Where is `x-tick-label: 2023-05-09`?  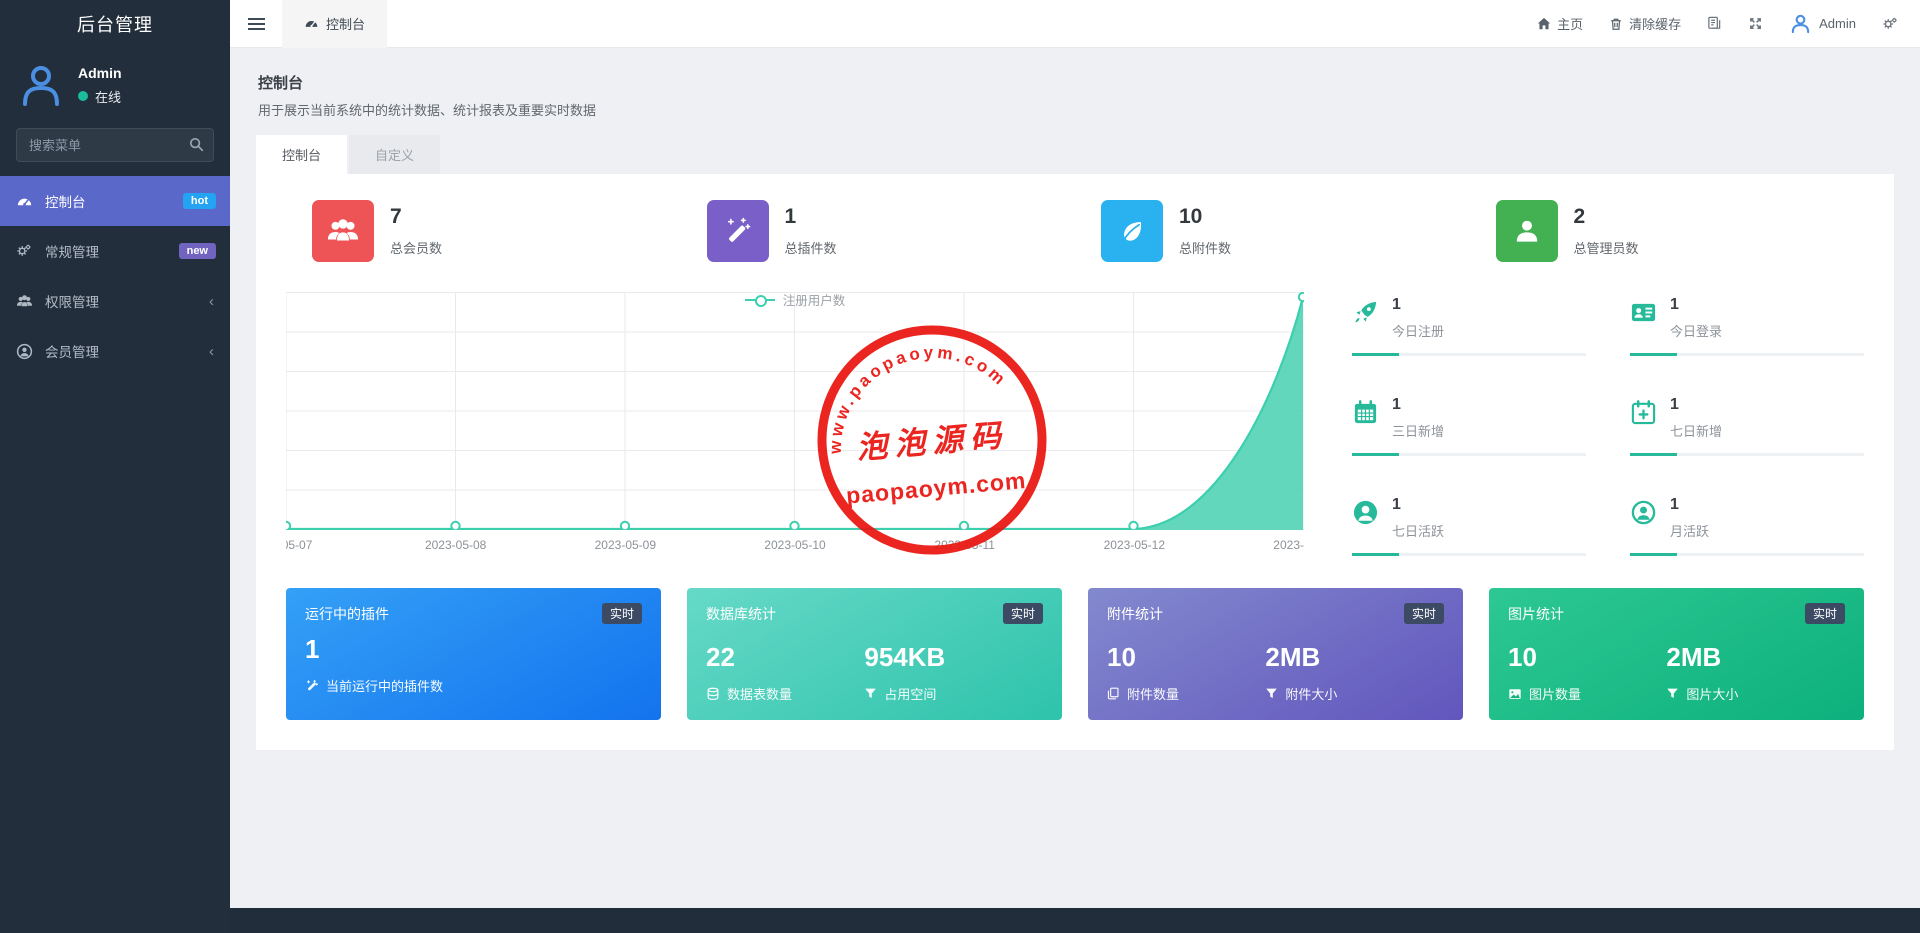 x-tick-label: 2023-05-09 is located at coordinates (625, 545).